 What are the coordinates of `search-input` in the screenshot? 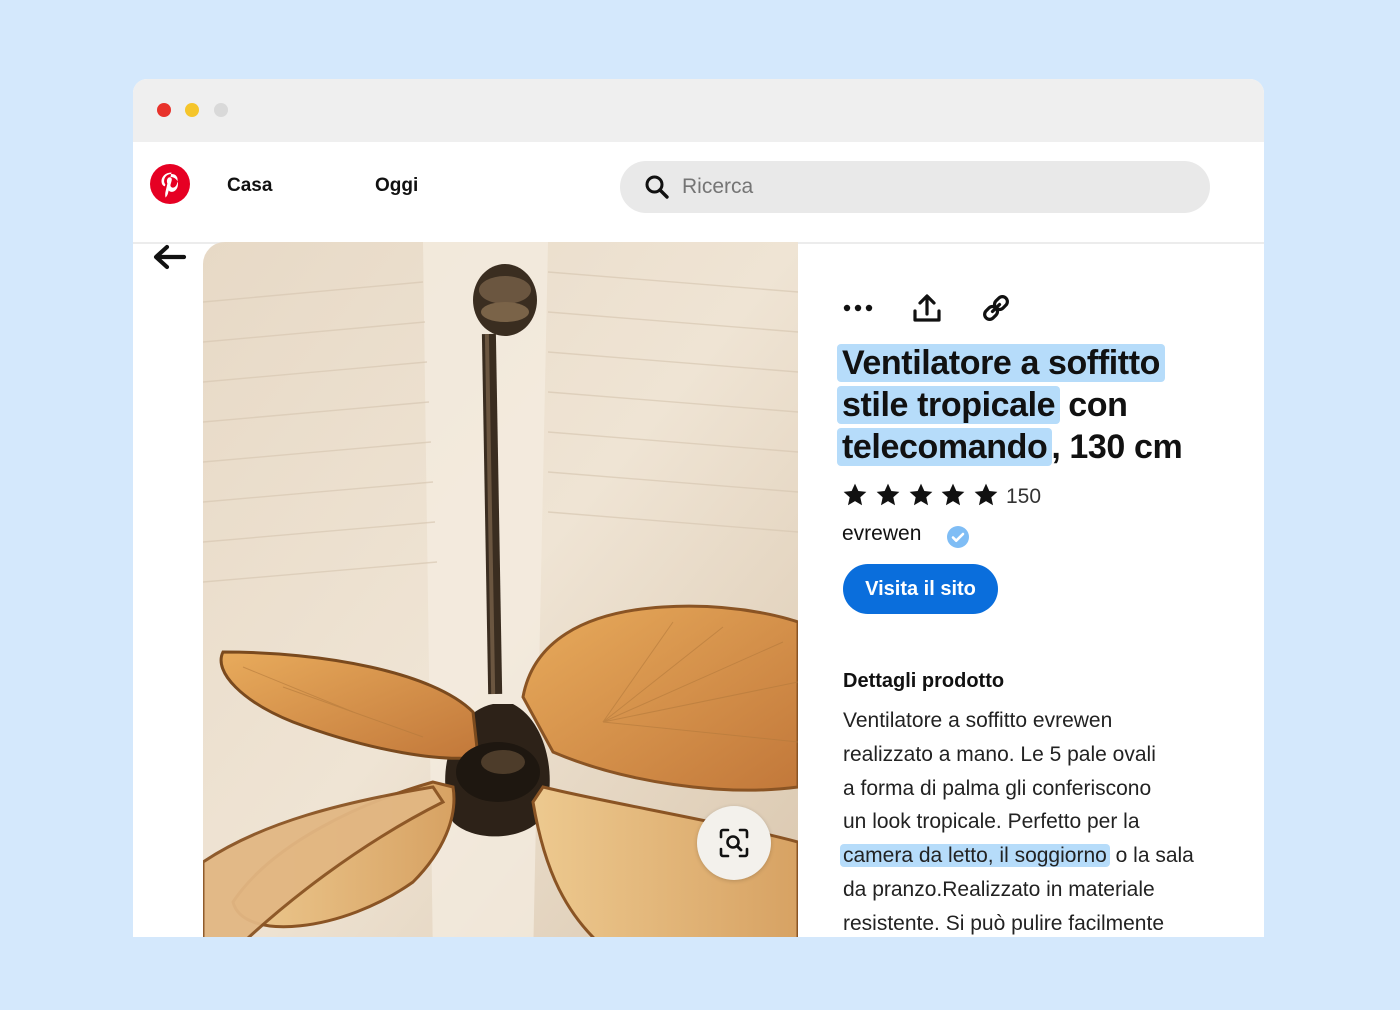 It's located at (932, 187).